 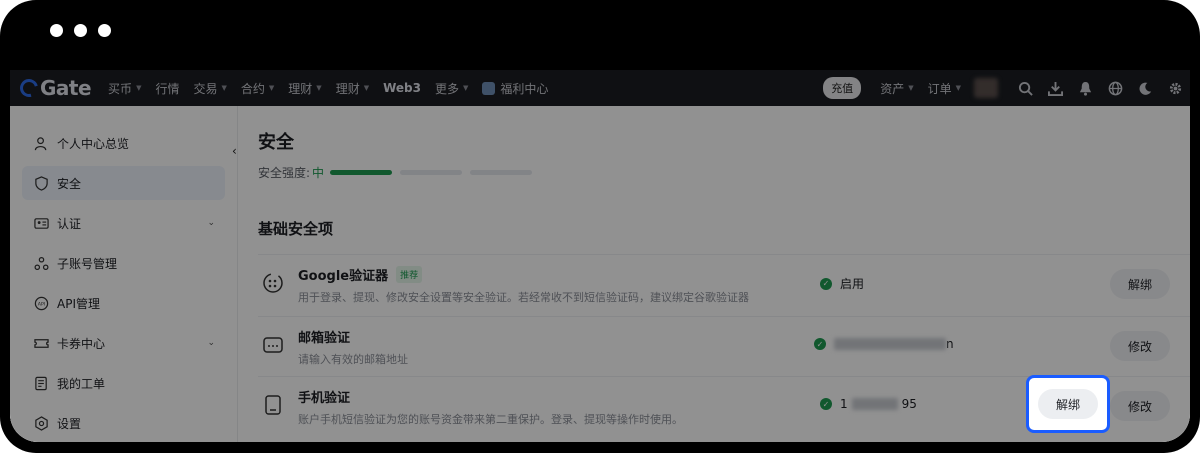 I want to click on nav-item-more: 更多 ▼, so click(x=451, y=88).